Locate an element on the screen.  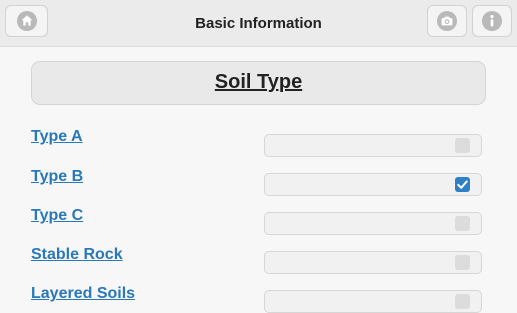
option-field-type-a is located at coordinates (373, 145).